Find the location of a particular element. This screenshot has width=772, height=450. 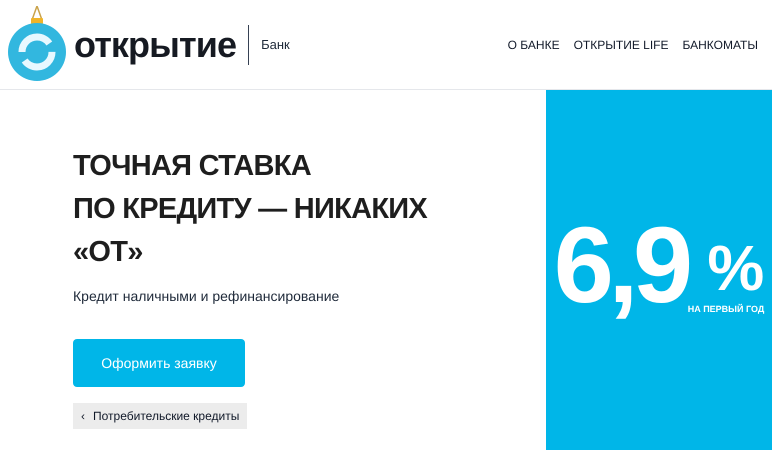

logo-subtitle: Банк is located at coordinates (275, 45).